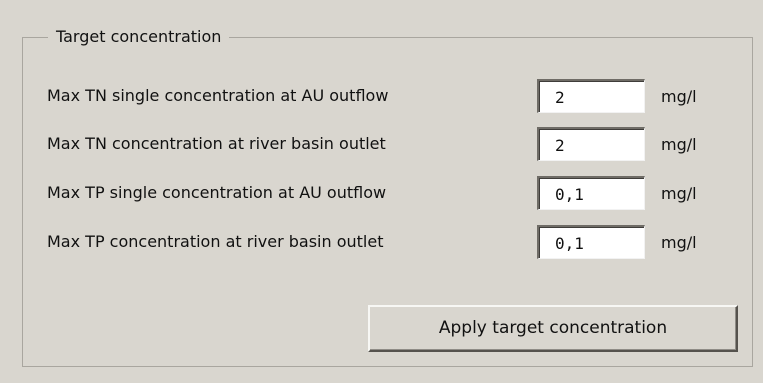  Describe the element at coordinates (679, 144) in the screenshot. I see `max-tn-river-basin-outlet-unit: mg/l` at that location.